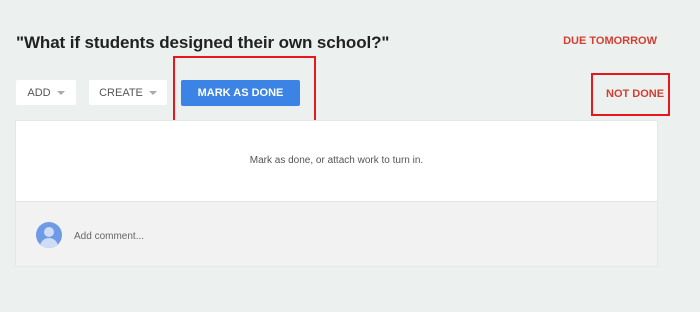 This screenshot has width=700, height=312. What do you see at coordinates (224, 236) in the screenshot?
I see `comment-input` at bounding box center [224, 236].